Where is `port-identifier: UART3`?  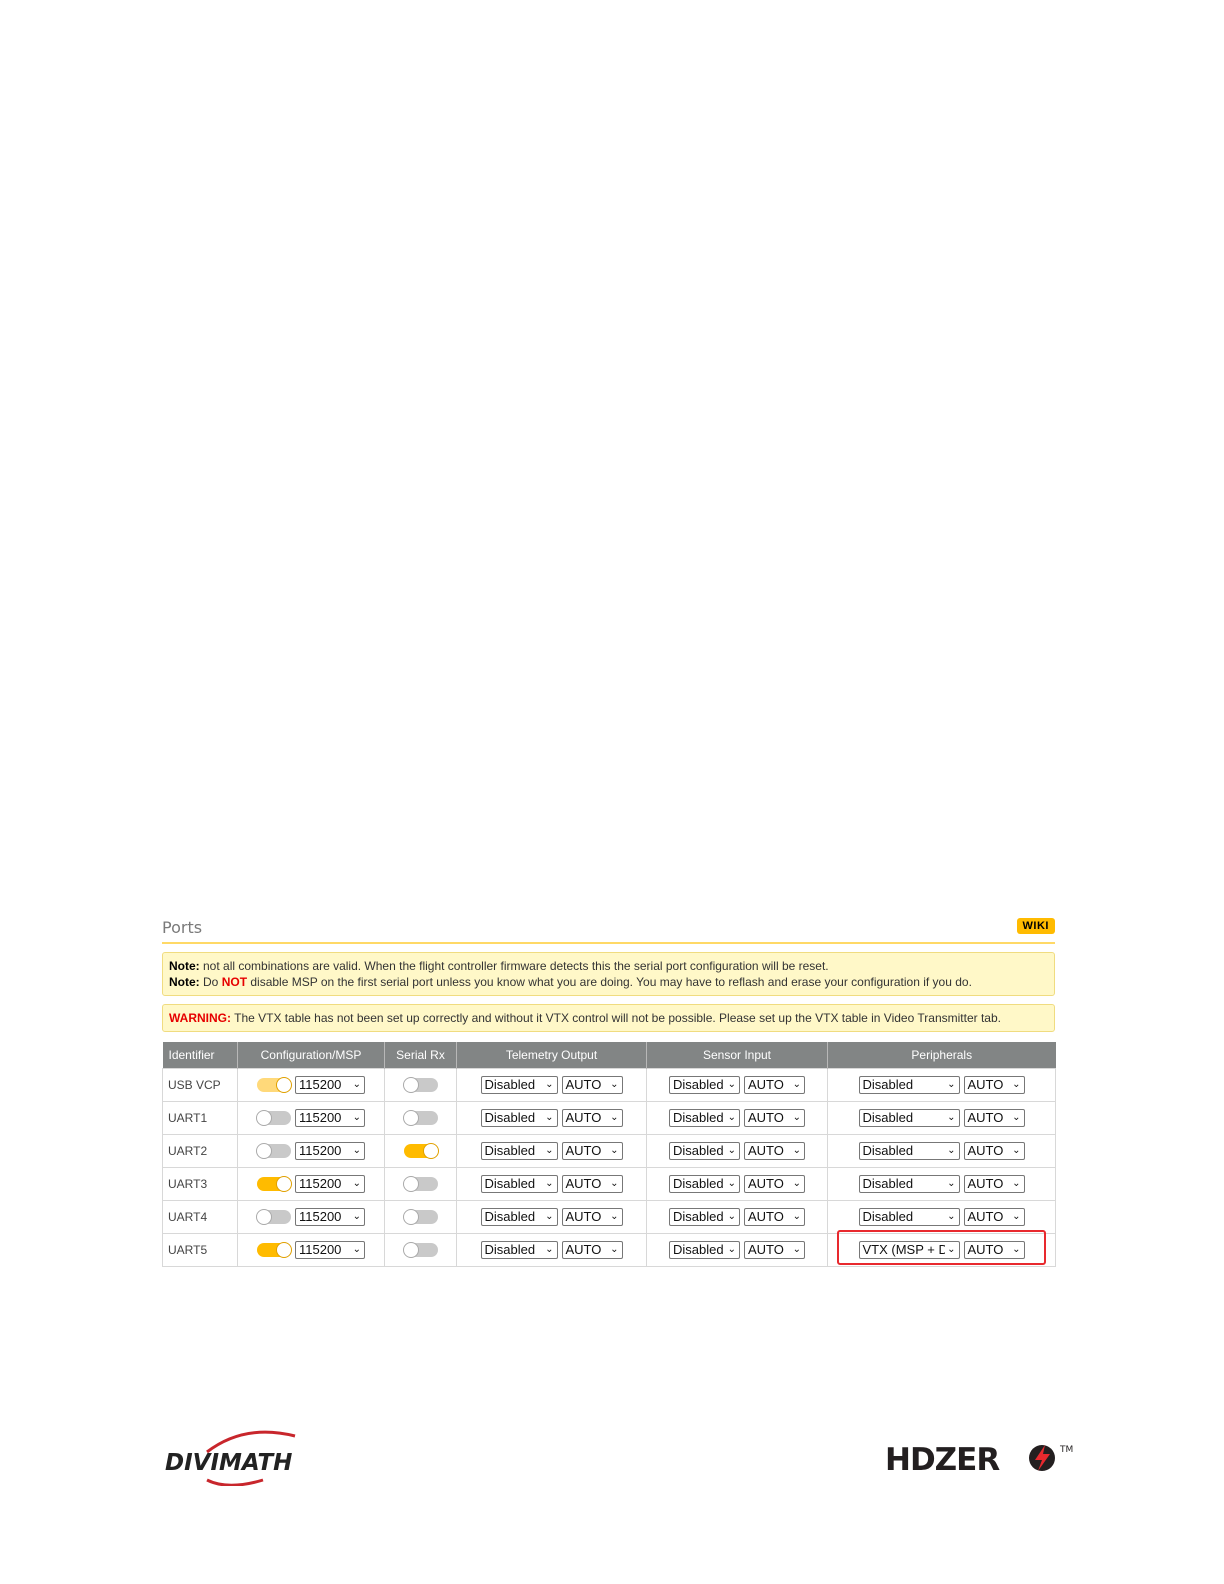 port-identifier: UART3 is located at coordinates (200, 1184).